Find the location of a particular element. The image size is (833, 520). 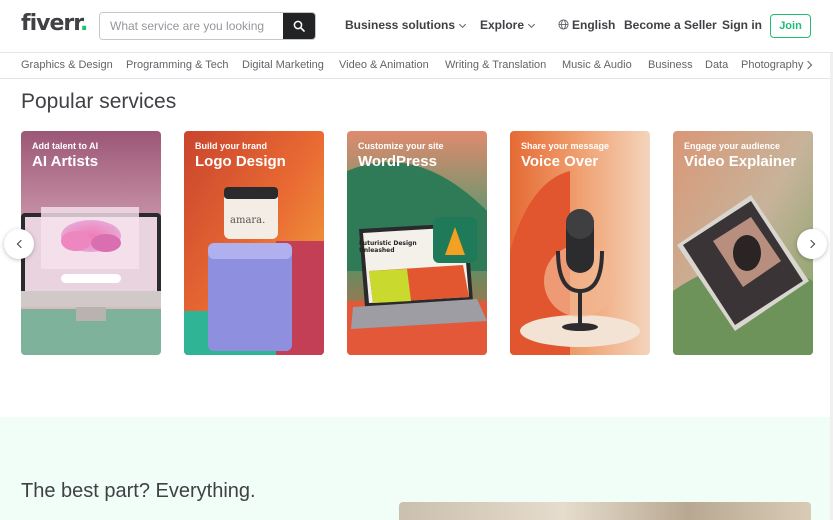

carousel-next-button is located at coordinates (812, 244).